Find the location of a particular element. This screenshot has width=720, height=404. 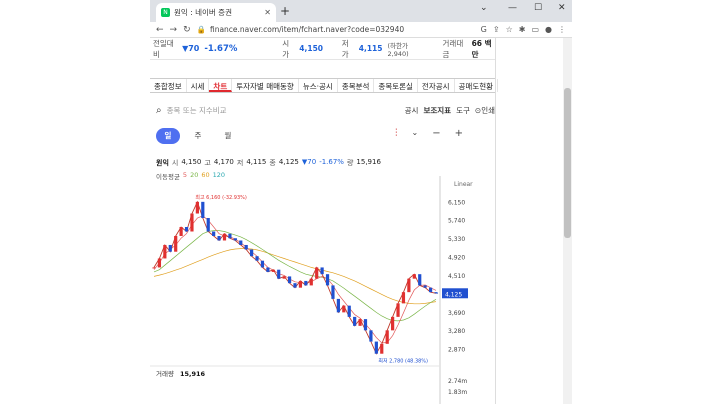

high-label: 최고 6,160 (-32.93%) is located at coordinates (221, 197).